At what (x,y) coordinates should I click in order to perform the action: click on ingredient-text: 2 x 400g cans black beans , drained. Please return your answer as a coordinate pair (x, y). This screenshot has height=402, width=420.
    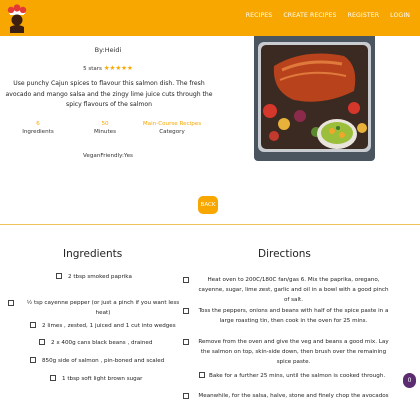
    Looking at the image, I should click on (102, 343).